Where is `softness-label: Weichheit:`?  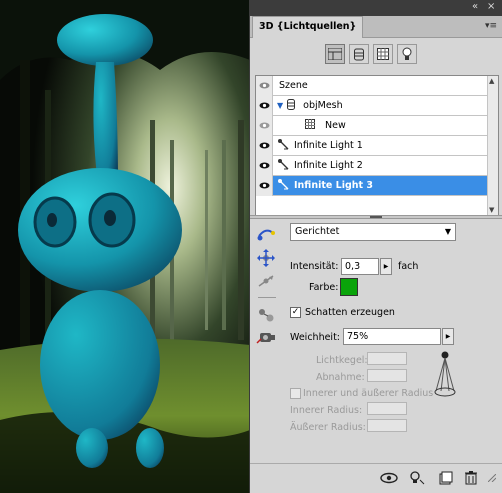
softness-label: Weichheit: is located at coordinates (315, 337).